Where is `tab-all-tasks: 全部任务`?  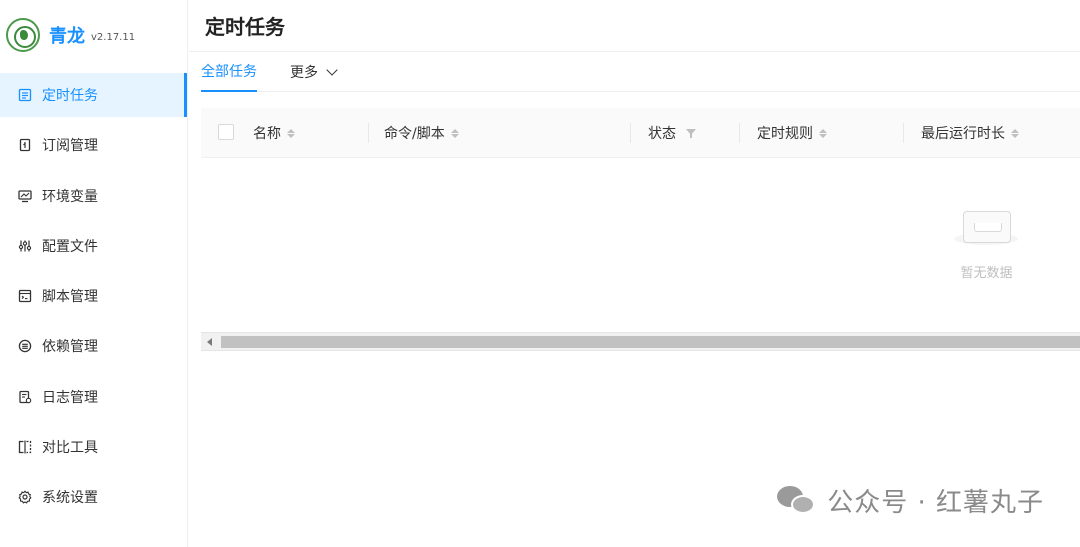
tab-all-tasks: 全部任务 is located at coordinates (229, 72).